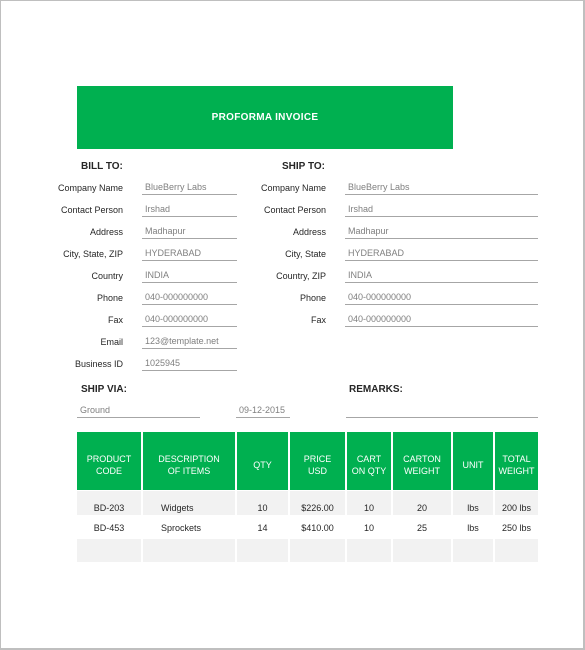 Image resolution: width=585 pixels, height=650 pixels. Describe the element at coordinates (516, 465) in the screenshot. I see `column-header-label: TOTAL WEIGHT` at that location.